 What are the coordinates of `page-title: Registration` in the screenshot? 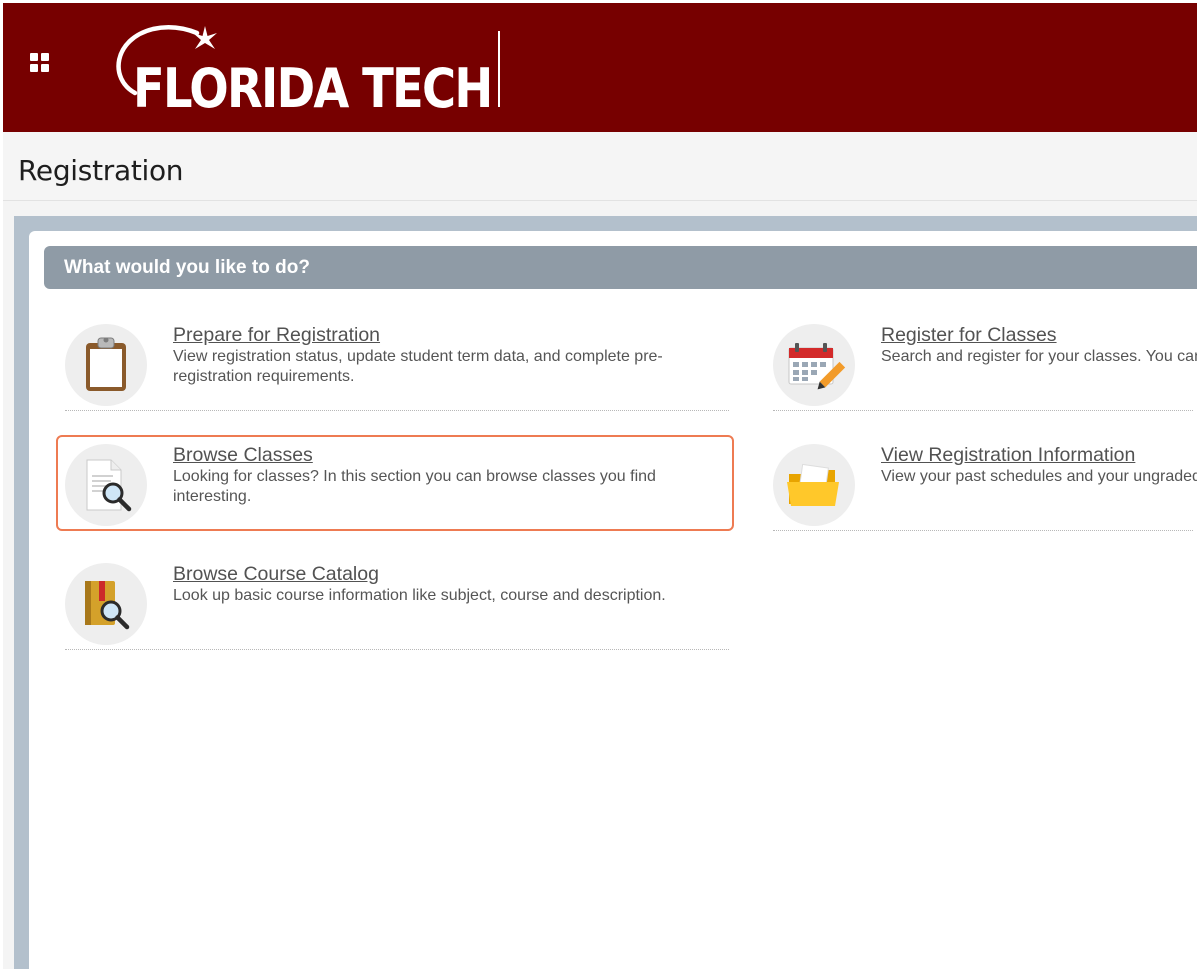 It's located at (101, 170).